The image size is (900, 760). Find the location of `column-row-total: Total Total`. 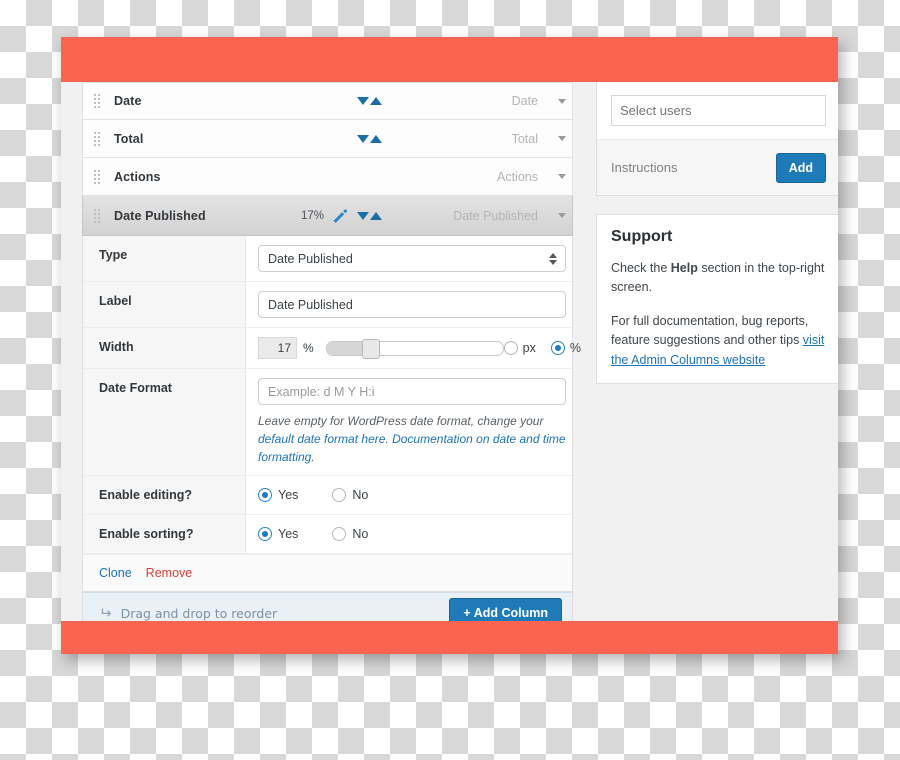

column-row-total: Total Total is located at coordinates (327, 139).